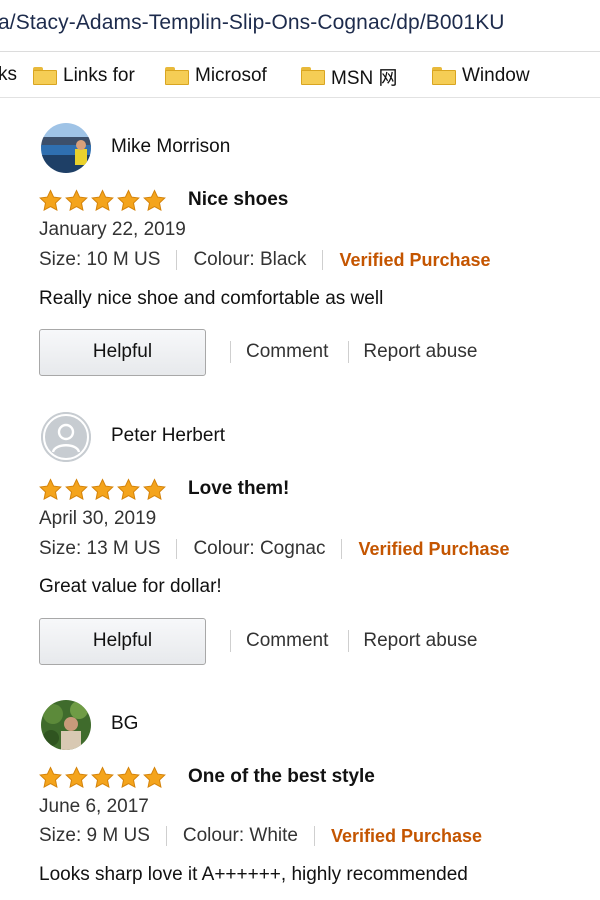 The image size is (600, 900). What do you see at coordinates (98, 518) in the screenshot?
I see `review-date: April 30, 2019` at bounding box center [98, 518].